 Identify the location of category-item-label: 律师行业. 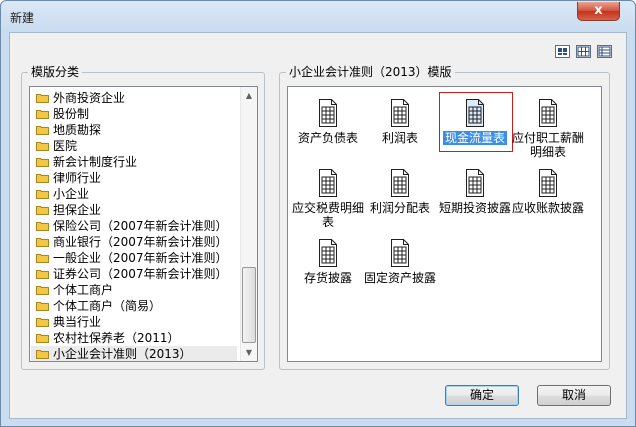
(77, 178).